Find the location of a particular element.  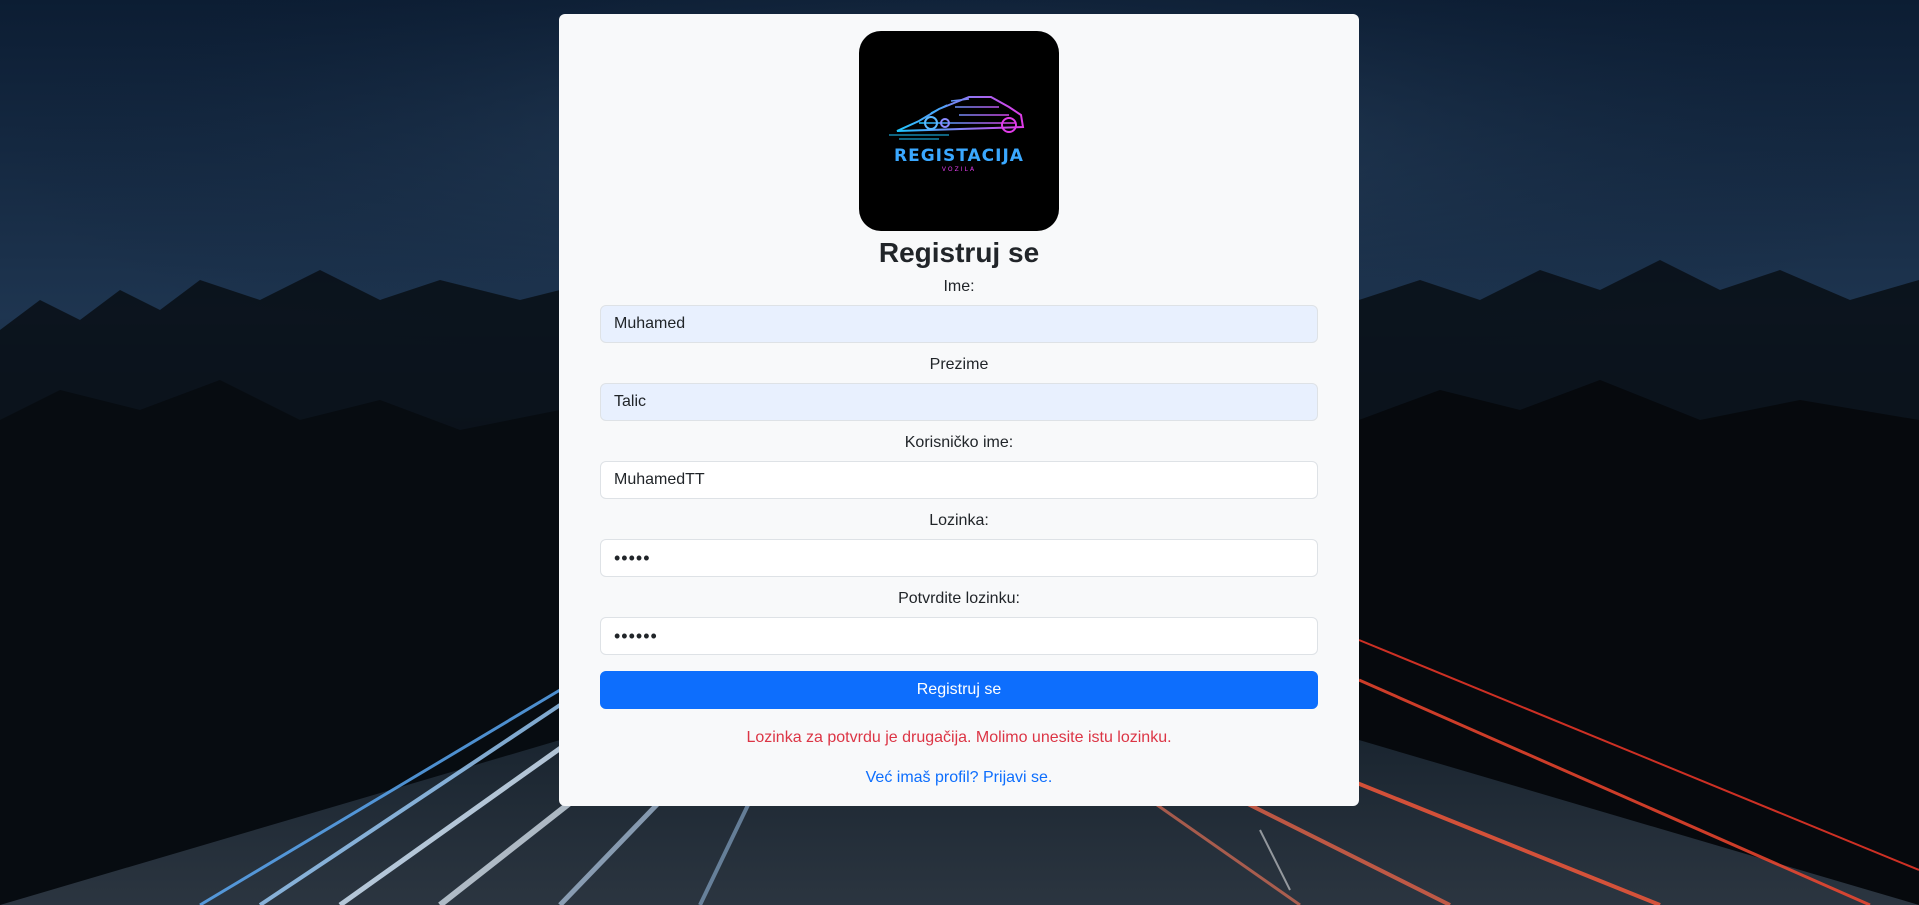

confirm-password-input: •••••• is located at coordinates (959, 636).